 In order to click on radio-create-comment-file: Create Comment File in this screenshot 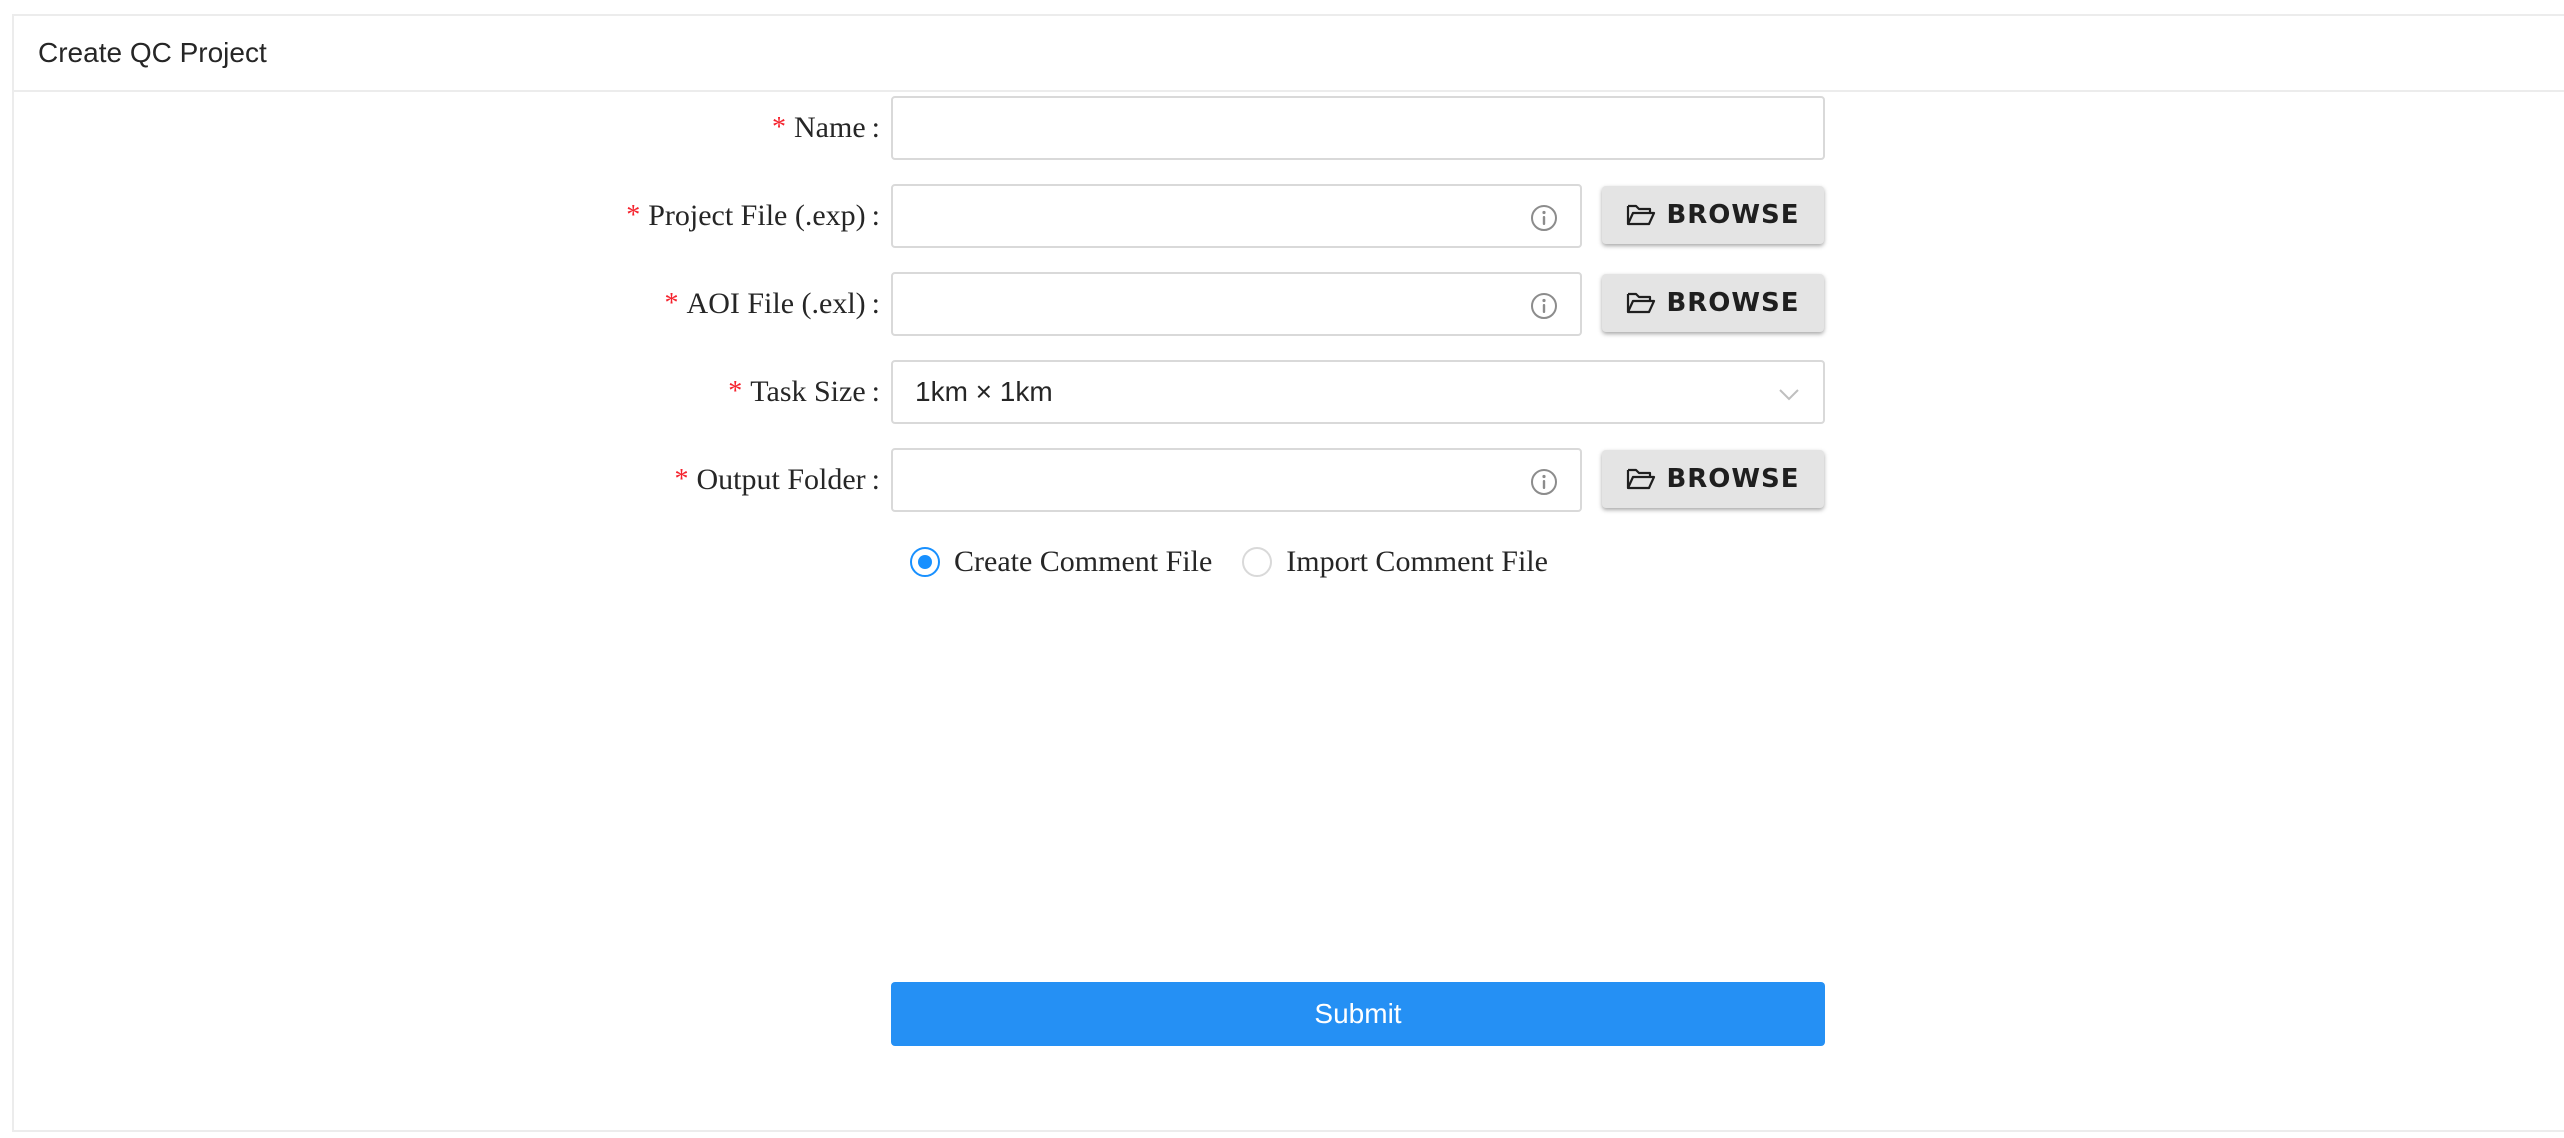, I will do `click(1061, 562)`.